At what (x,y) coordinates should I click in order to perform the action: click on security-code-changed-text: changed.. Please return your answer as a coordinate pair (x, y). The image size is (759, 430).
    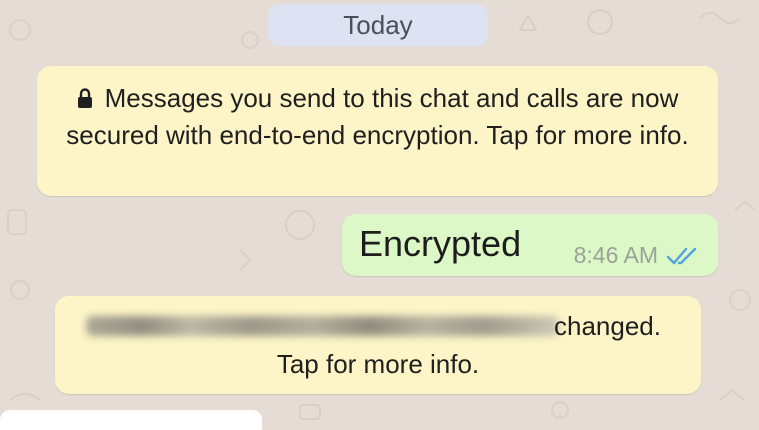
    Looking at the image, I should click on (607, 326).